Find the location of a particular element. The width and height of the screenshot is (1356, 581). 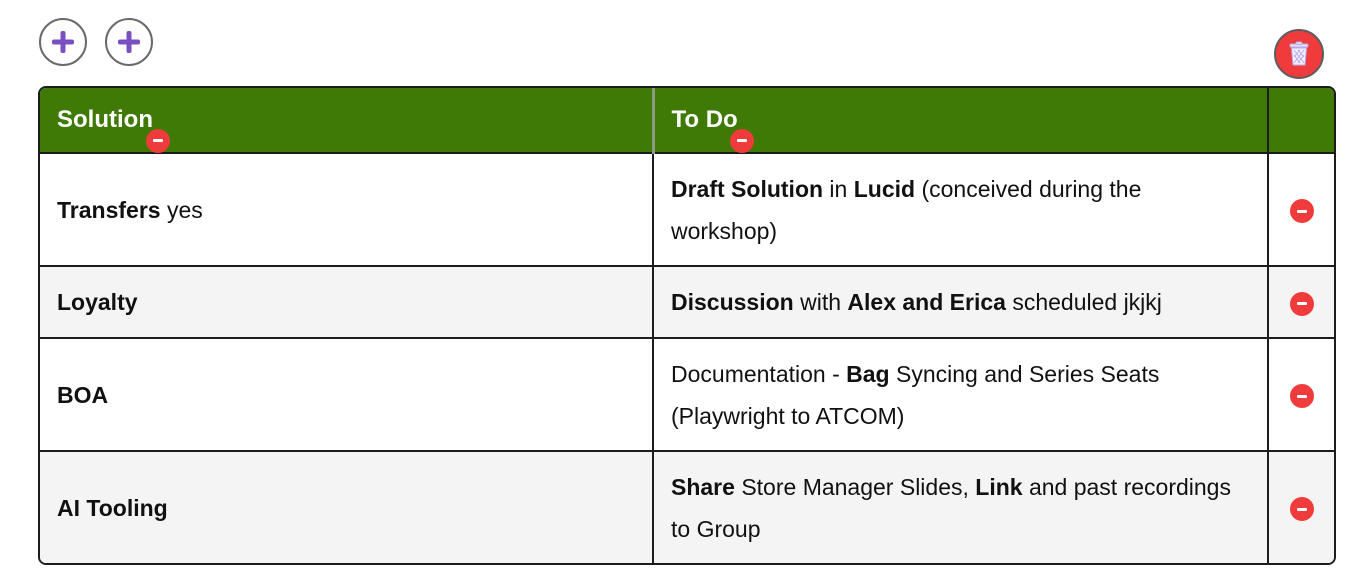

add-row-button is located at coordinates (63, 42).